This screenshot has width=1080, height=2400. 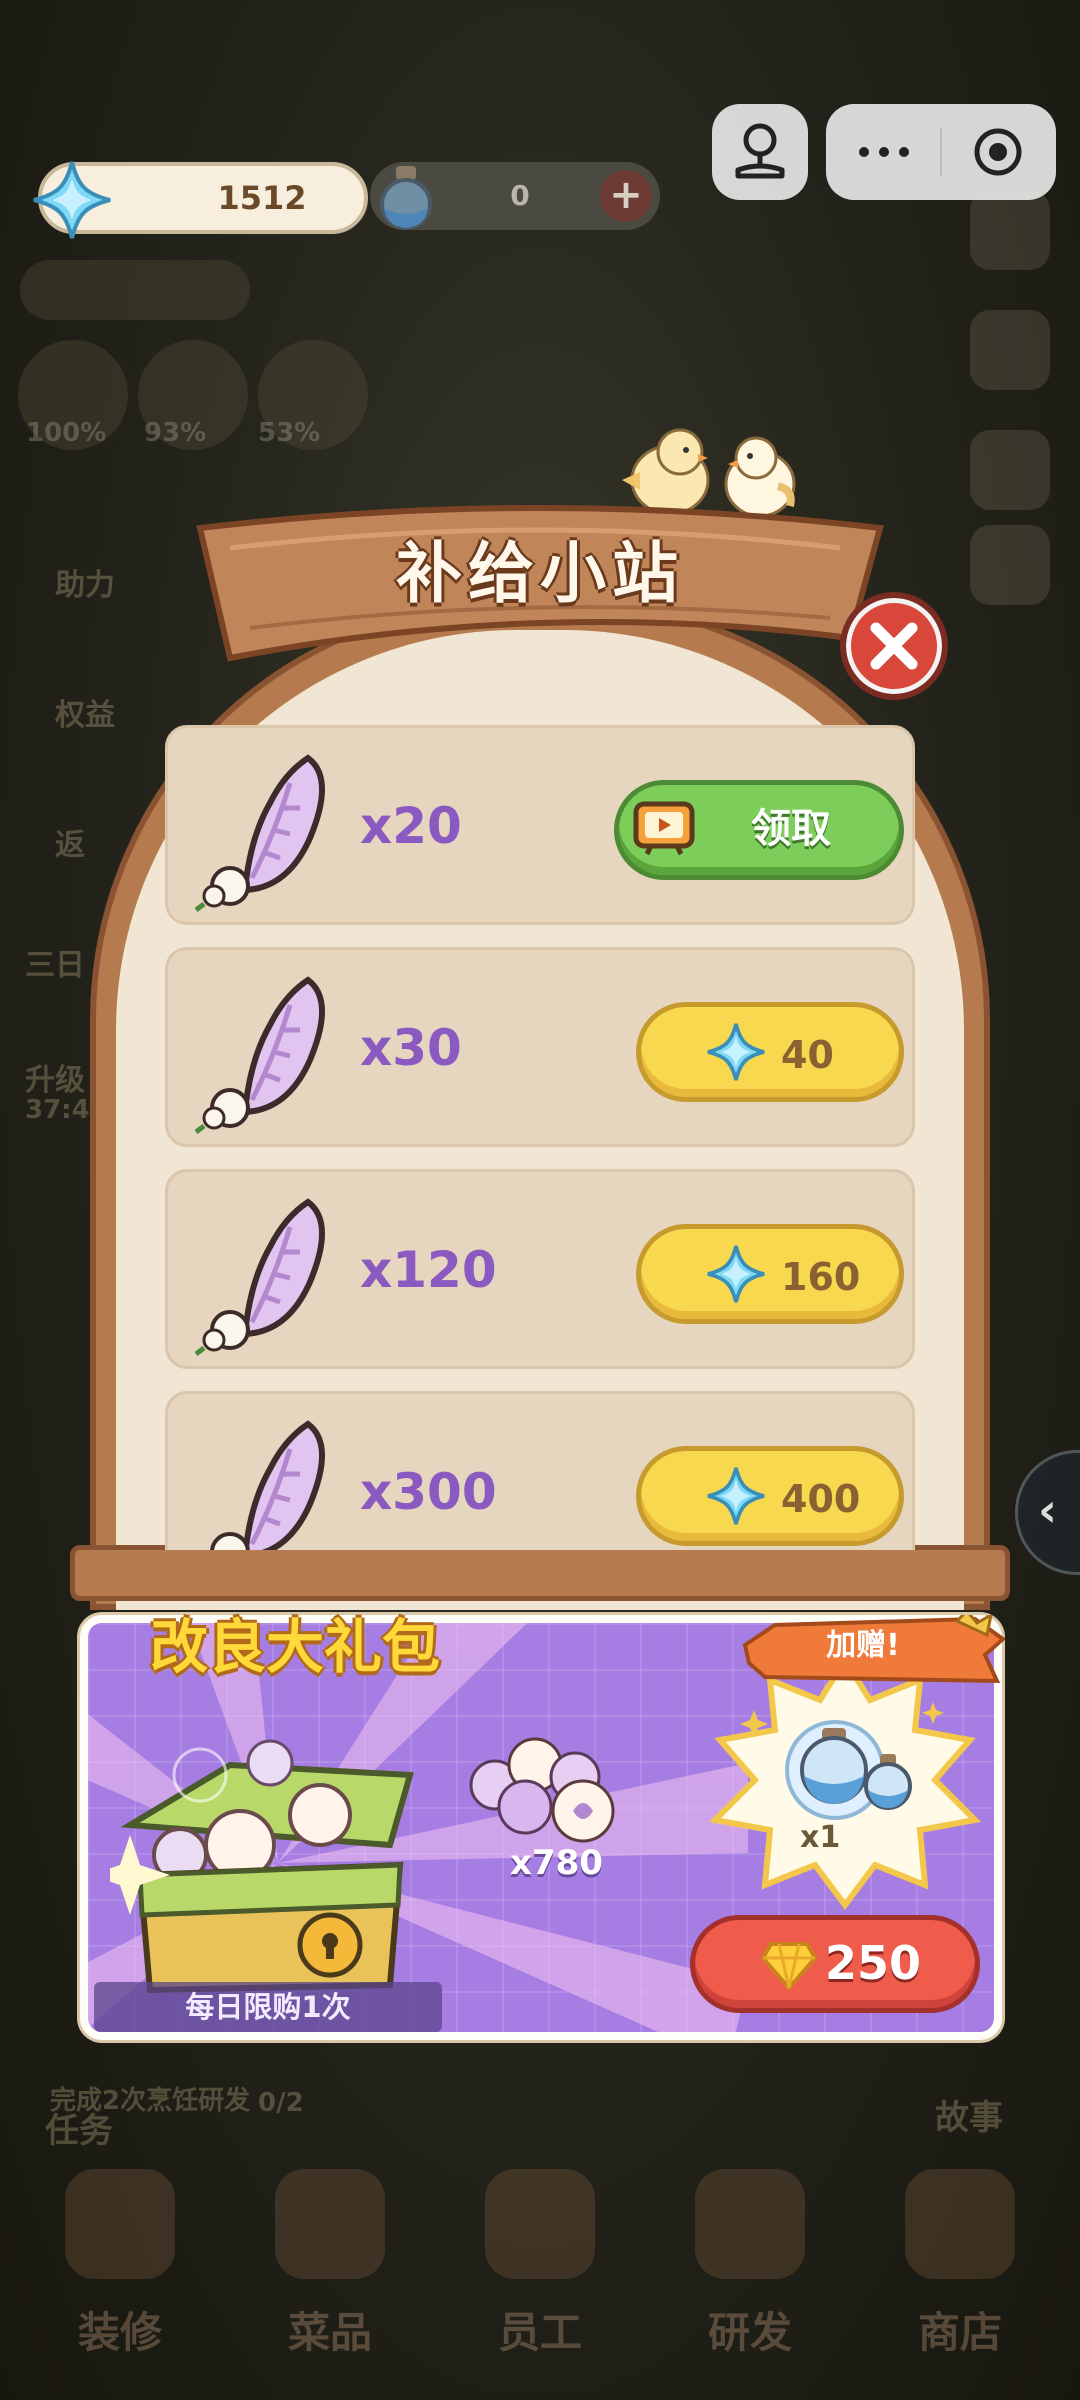 I want to click on bg-nav-shop: 商店, so click(x=960, y=2264).